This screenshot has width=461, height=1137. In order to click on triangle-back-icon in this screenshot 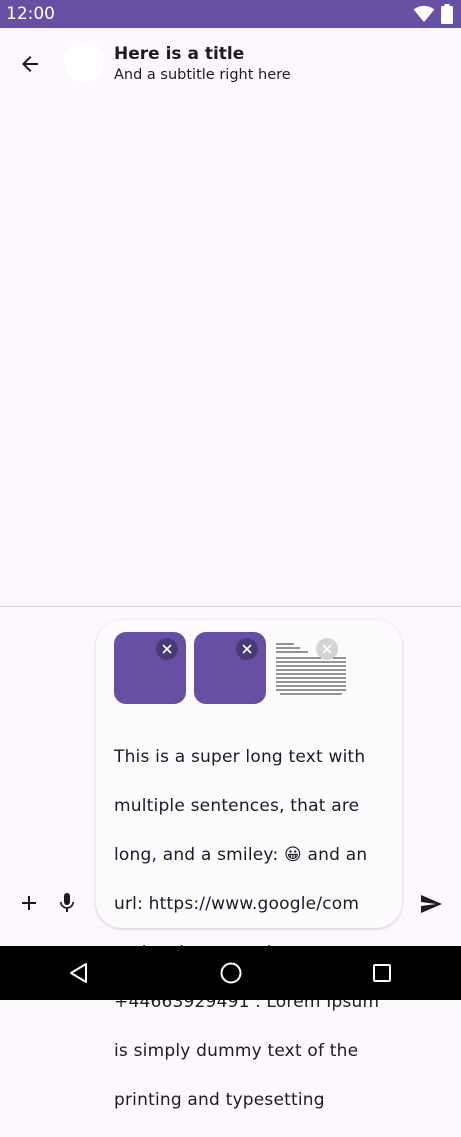, I will do `click(78, 973)`.